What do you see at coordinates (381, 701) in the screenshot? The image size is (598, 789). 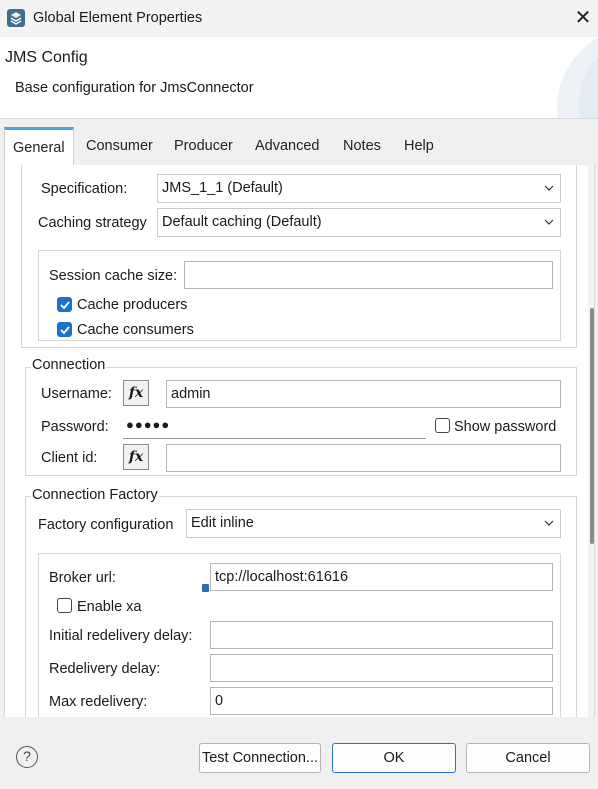 I see `max-redelivery-input: 0` at bounding box center [381, 701].